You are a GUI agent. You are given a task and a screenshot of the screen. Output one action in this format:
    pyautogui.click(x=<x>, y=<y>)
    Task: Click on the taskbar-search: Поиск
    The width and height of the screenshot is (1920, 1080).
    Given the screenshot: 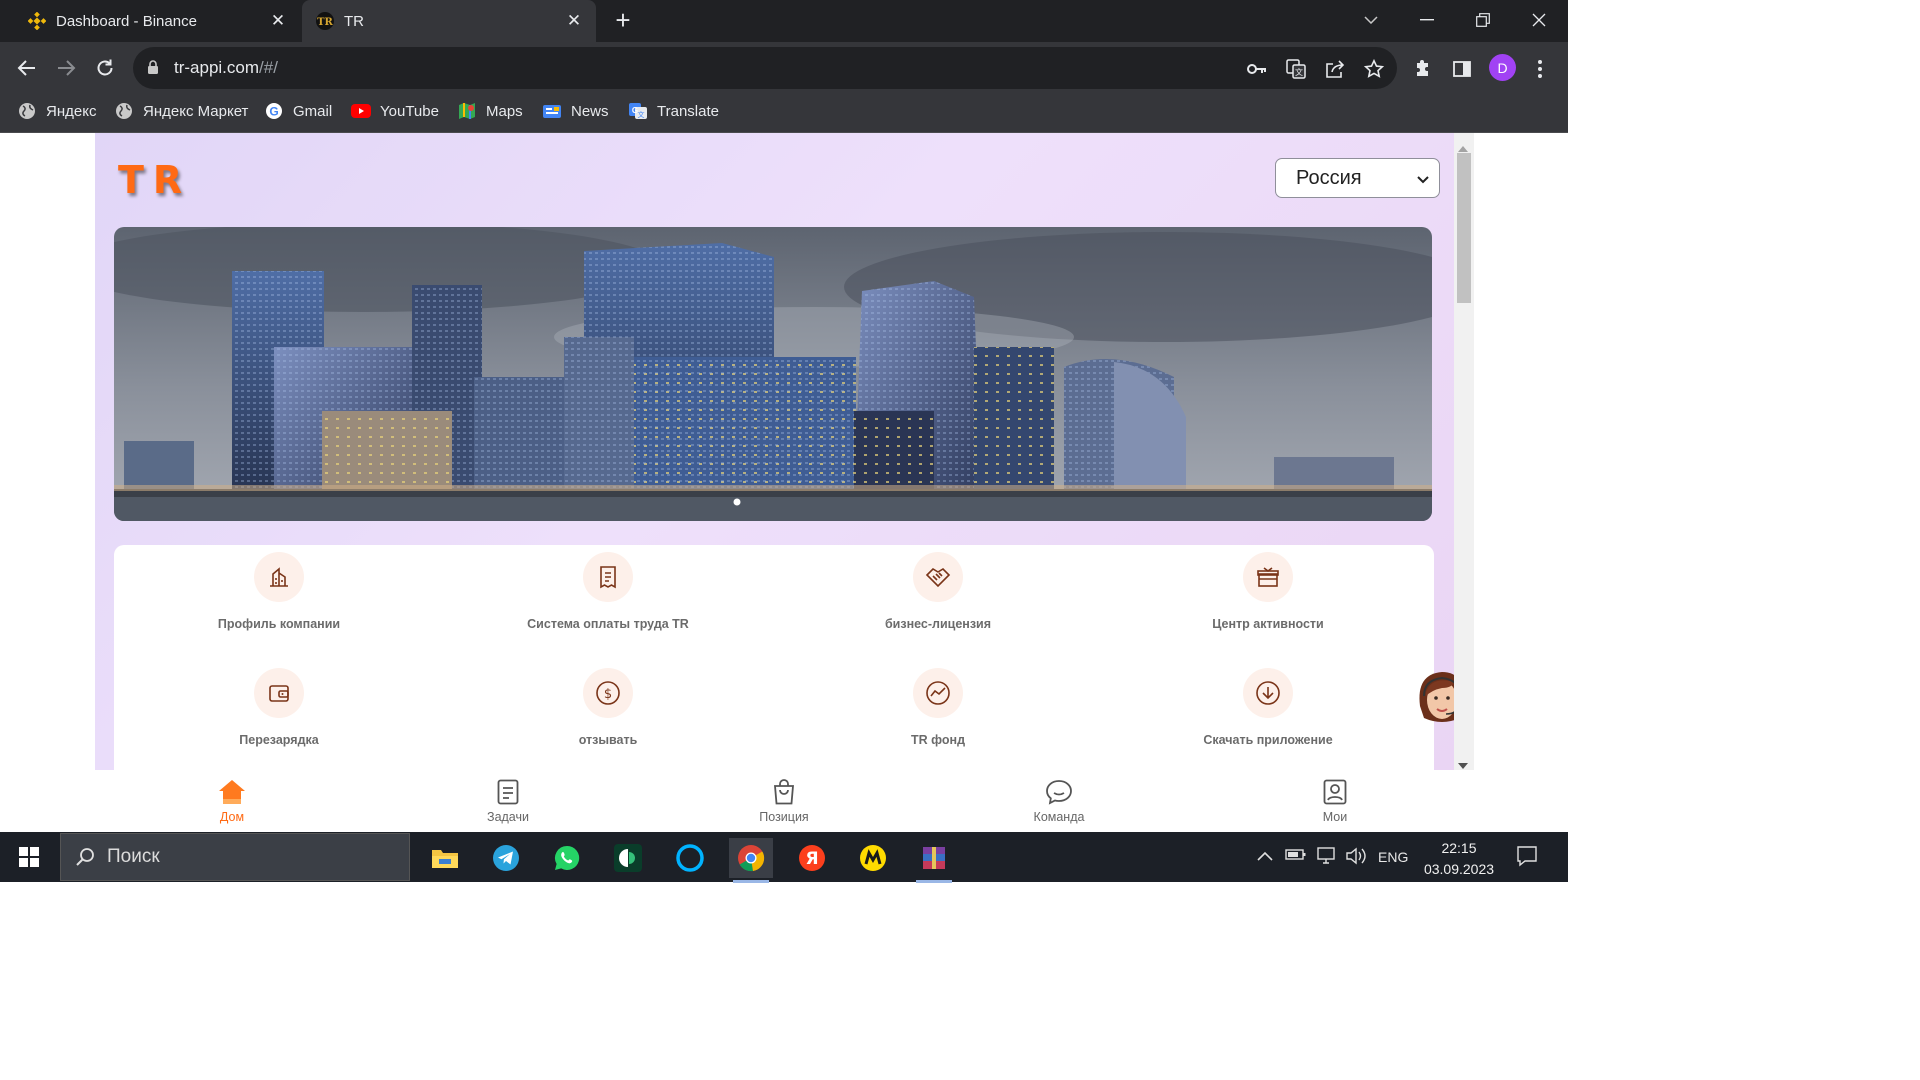 What is the action you would take?
    pyautogui.click(x=235, y=857)
    